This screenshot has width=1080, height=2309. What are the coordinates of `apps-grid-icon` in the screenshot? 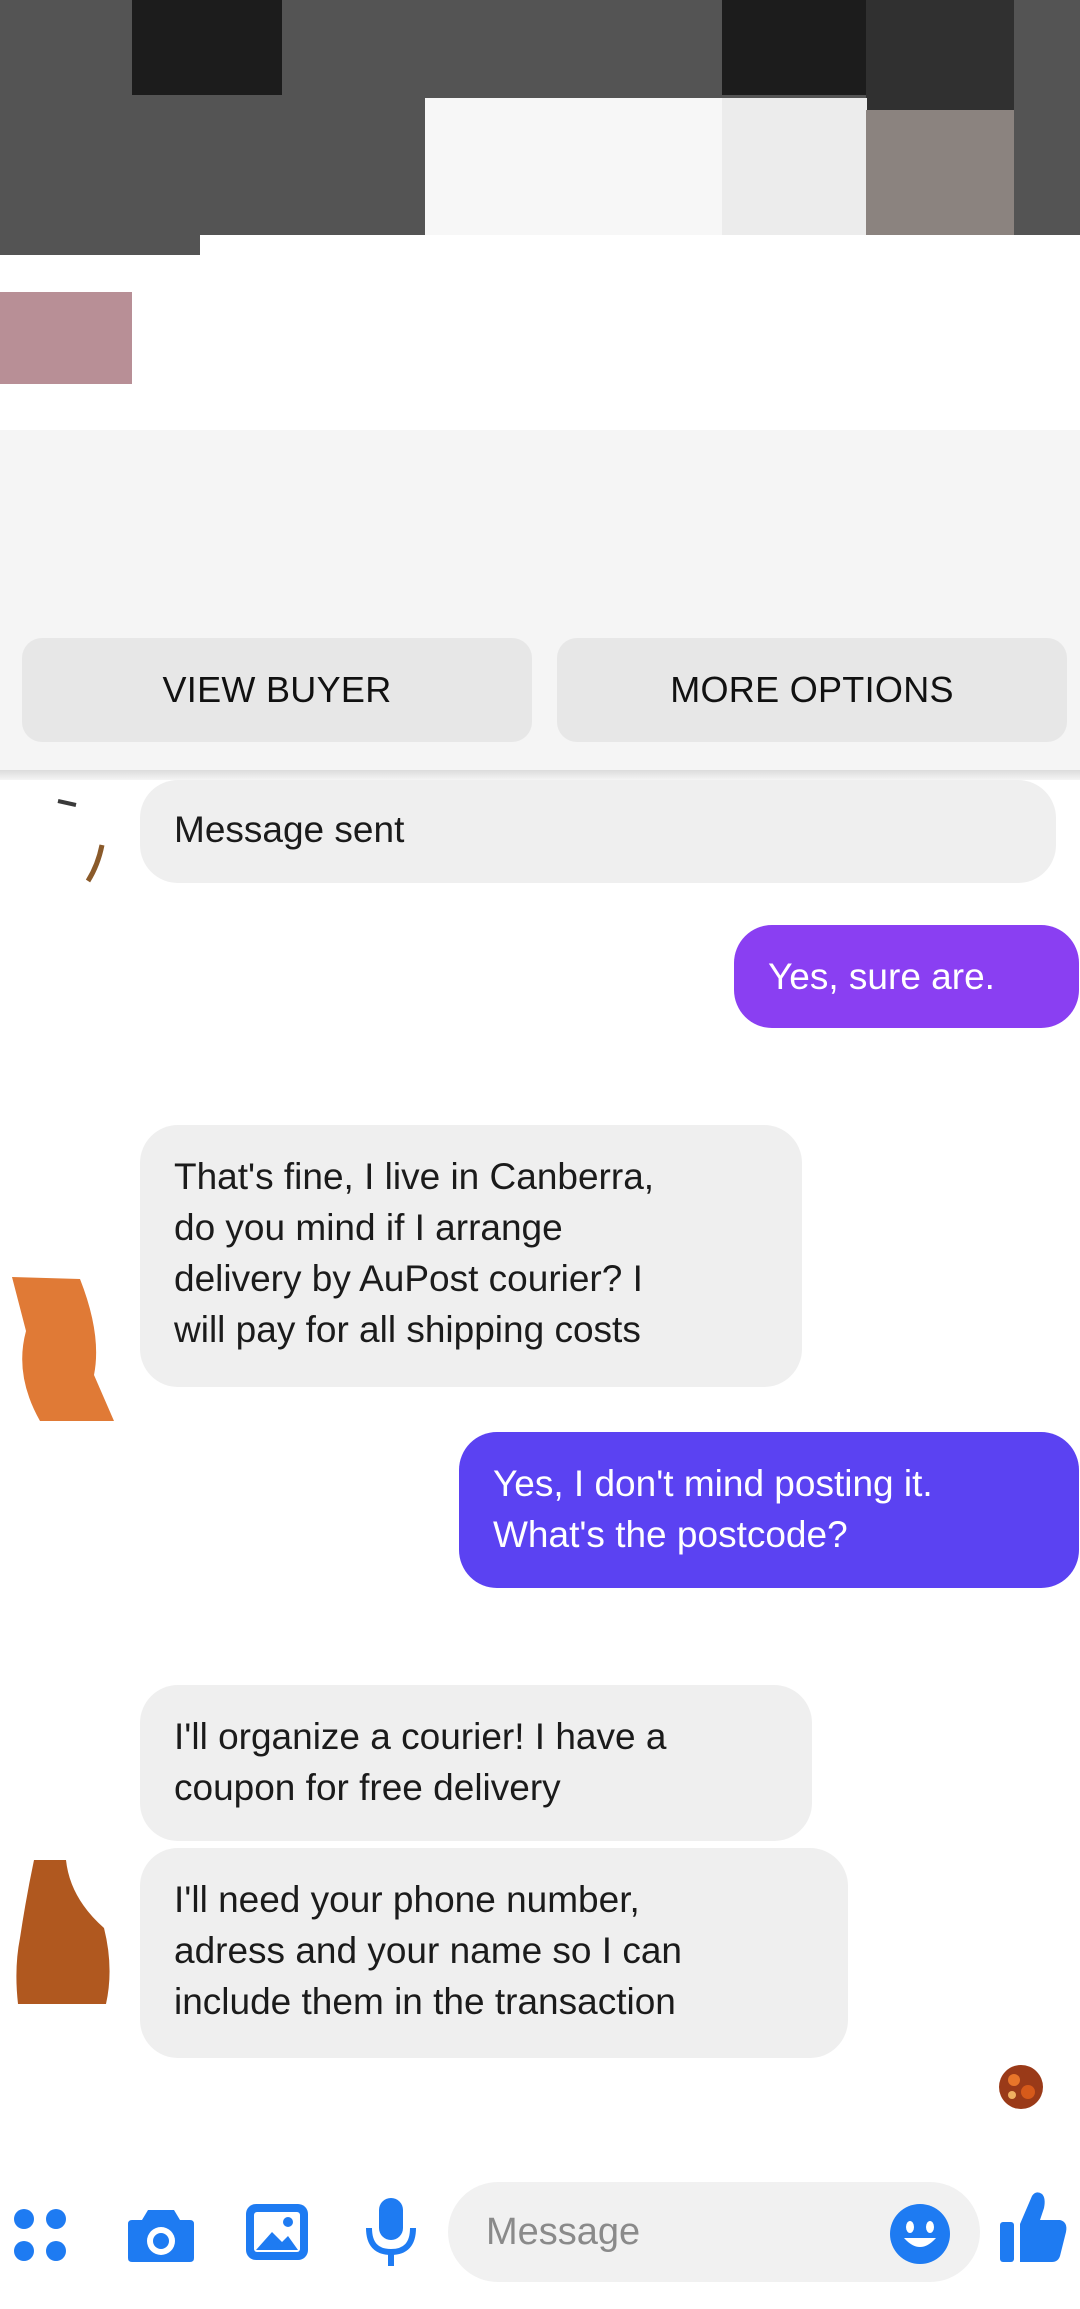 It's located at (40, 2235).